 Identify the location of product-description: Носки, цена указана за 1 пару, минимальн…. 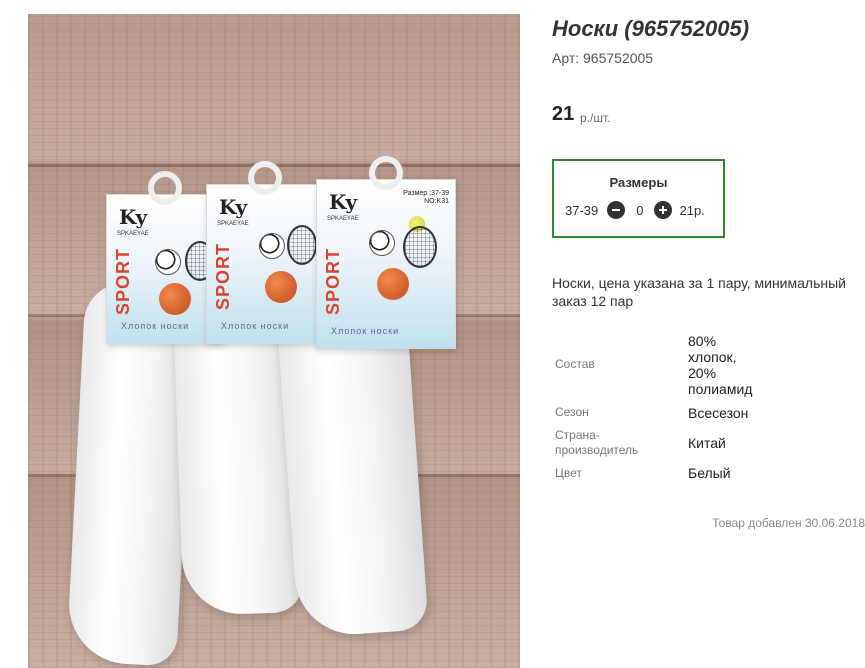
(699, 292).